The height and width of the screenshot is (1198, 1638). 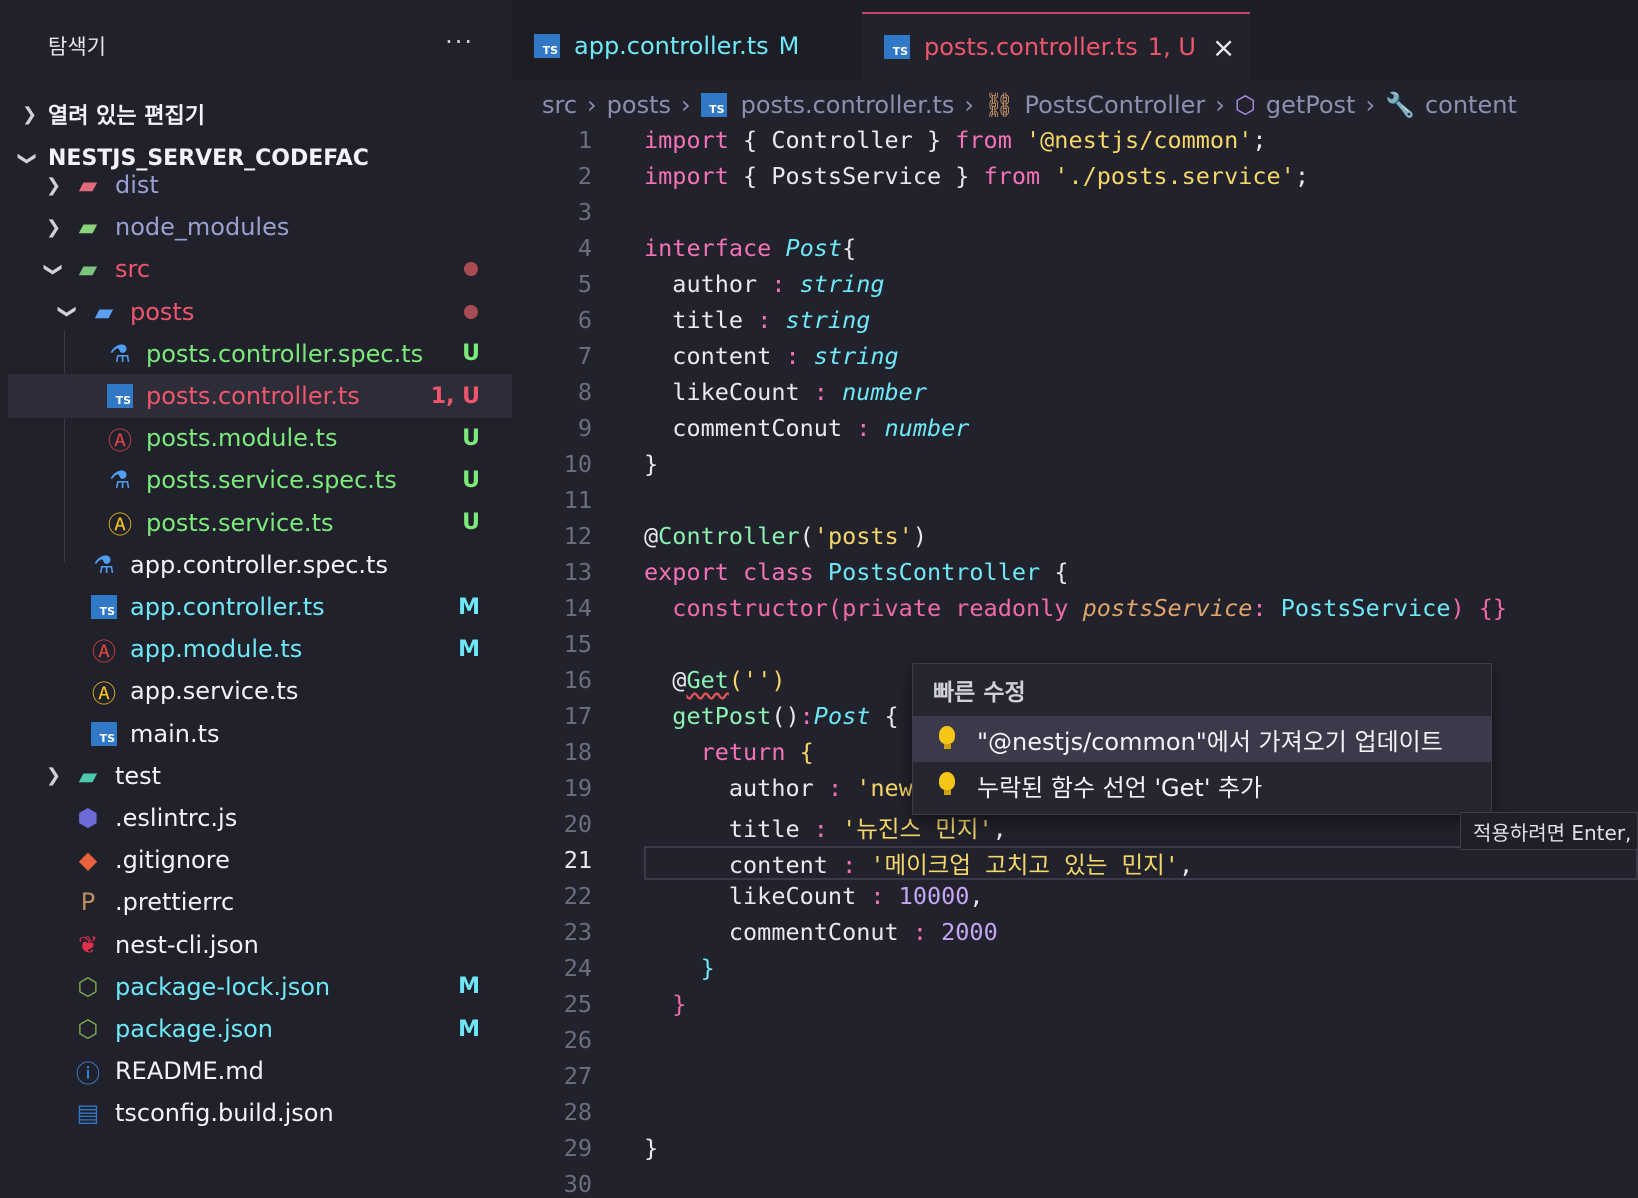 I want to click on tree-item: Ⓐposts.module.ts U, so click(x=260, y=438).